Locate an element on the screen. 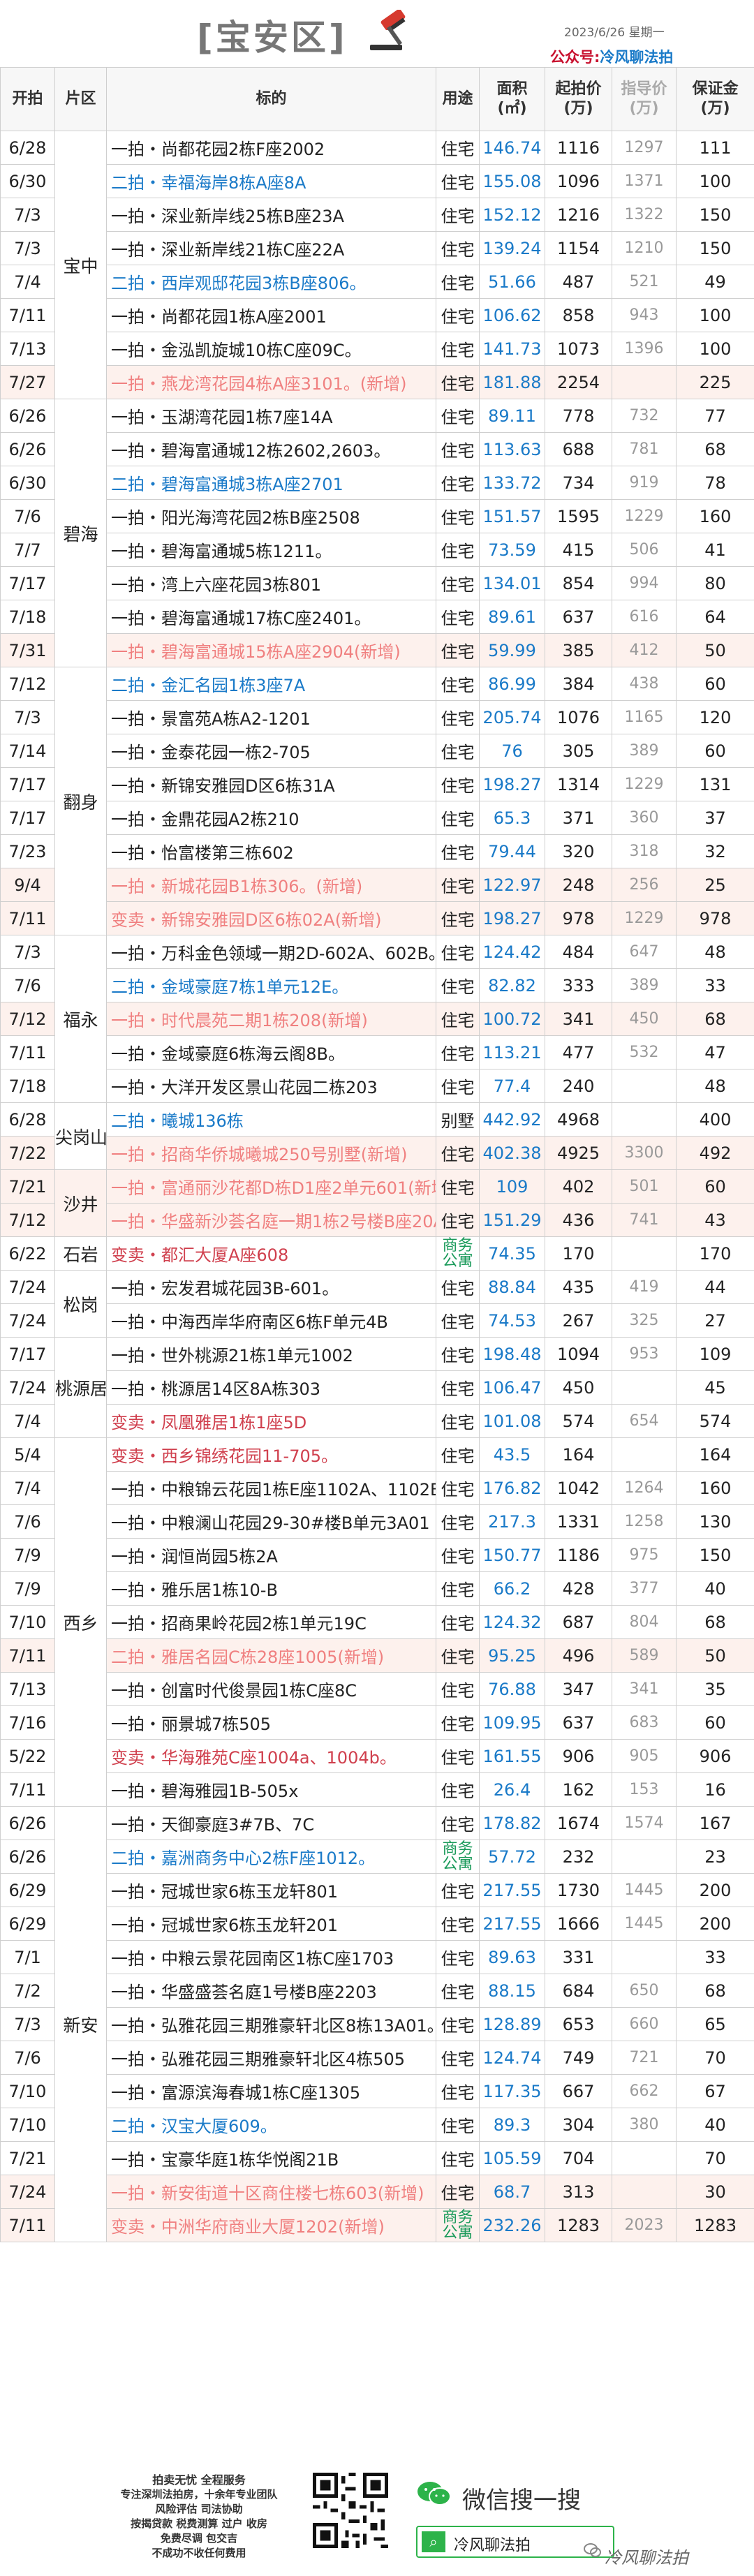 The height and width of the screenshot is (2576, 754). services-line: 专注深圳法拍房，十余年专业团队 is located at coordinates (199, 2494).